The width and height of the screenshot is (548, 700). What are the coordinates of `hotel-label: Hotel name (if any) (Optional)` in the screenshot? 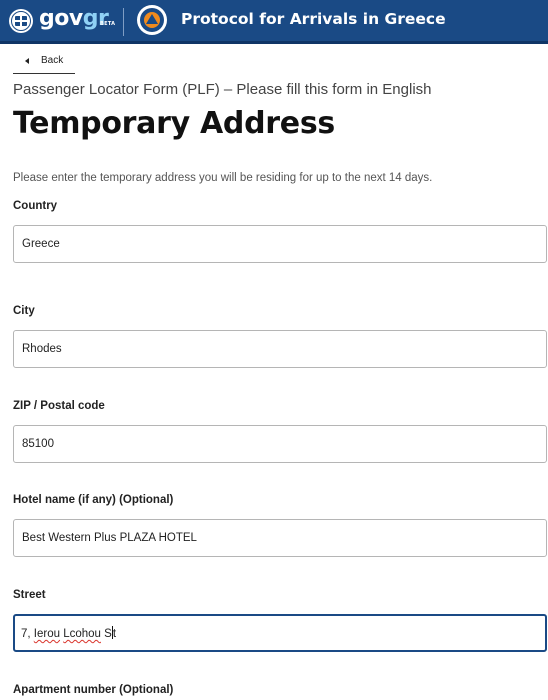 It's located at (93, 500).